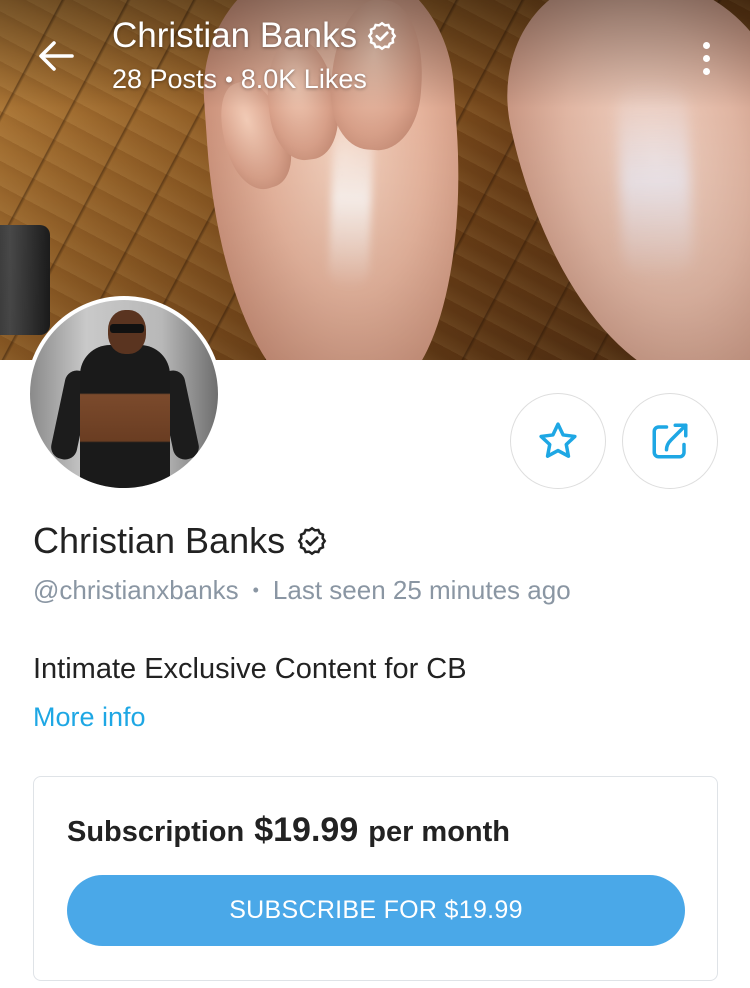 This screenshot has height=988, width=750. I want to click on header-name: Christian Banks, so click(235, 35).